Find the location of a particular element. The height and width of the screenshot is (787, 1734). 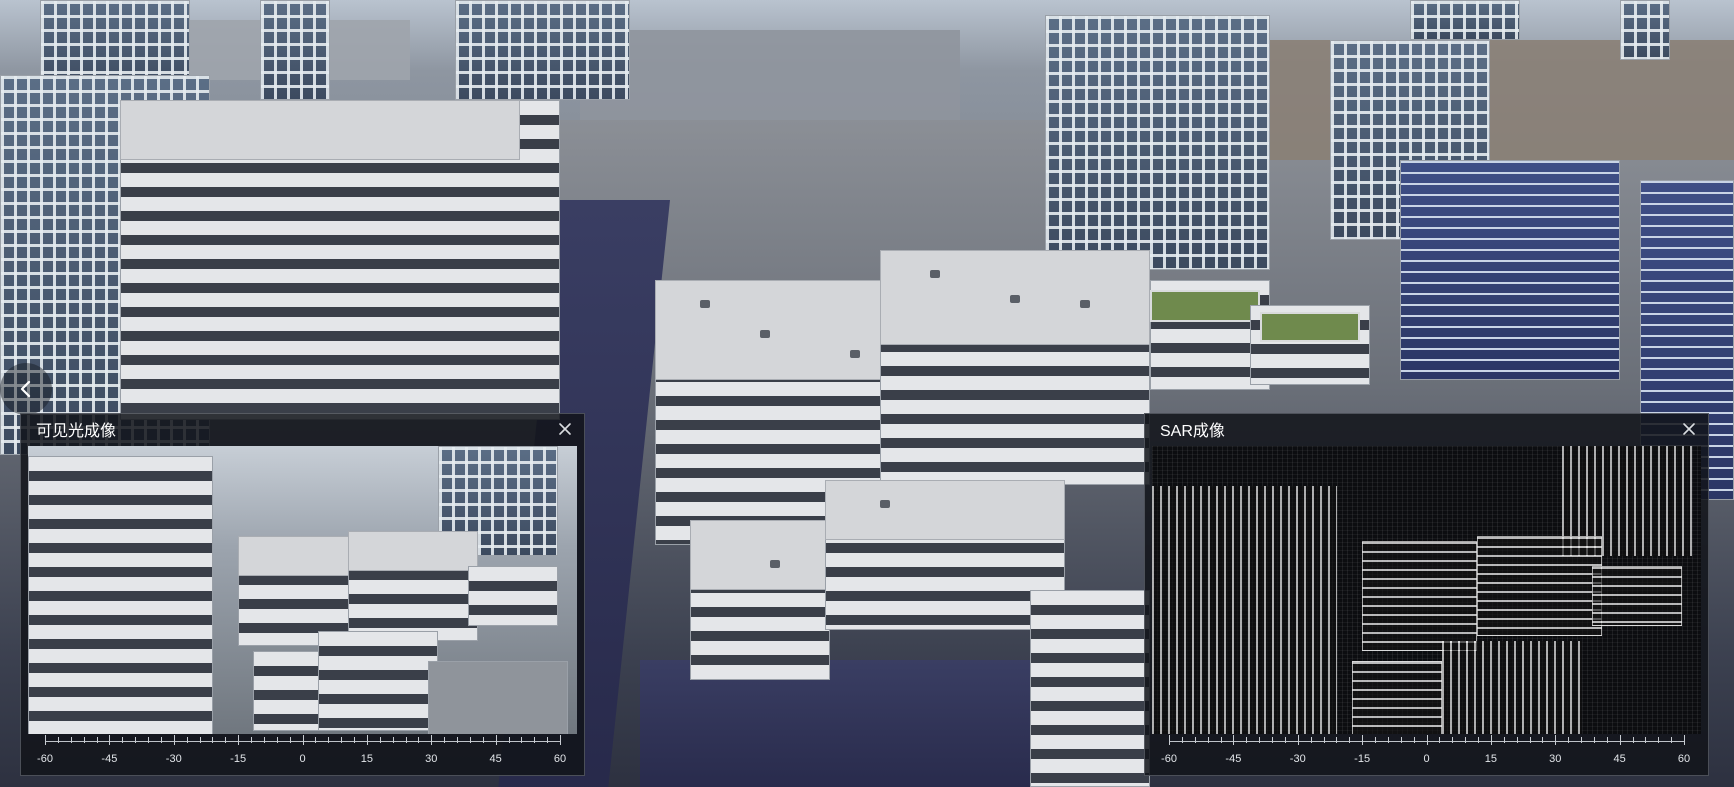

angle-axis: -60 -45 -30 -15 0 15 30 45 60 is located at coordinates (302, 751).